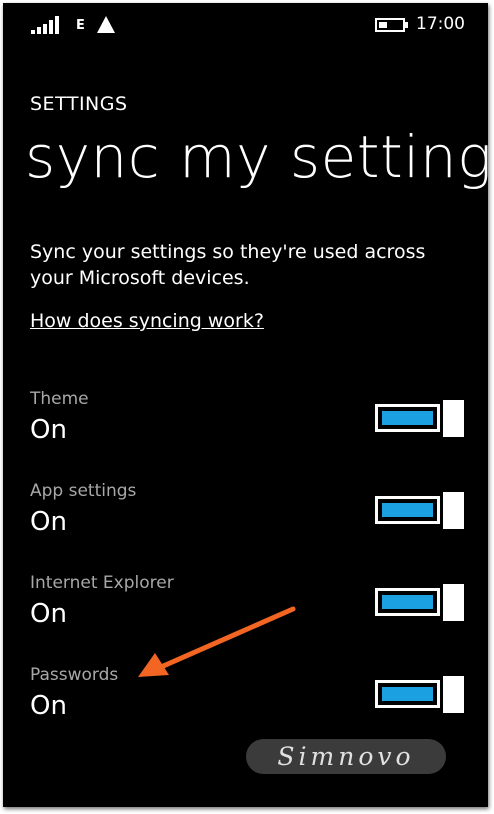  Describe the element at coordinates (106, 24) in the screenshot. I see `notification-triangle-icon` at that location.